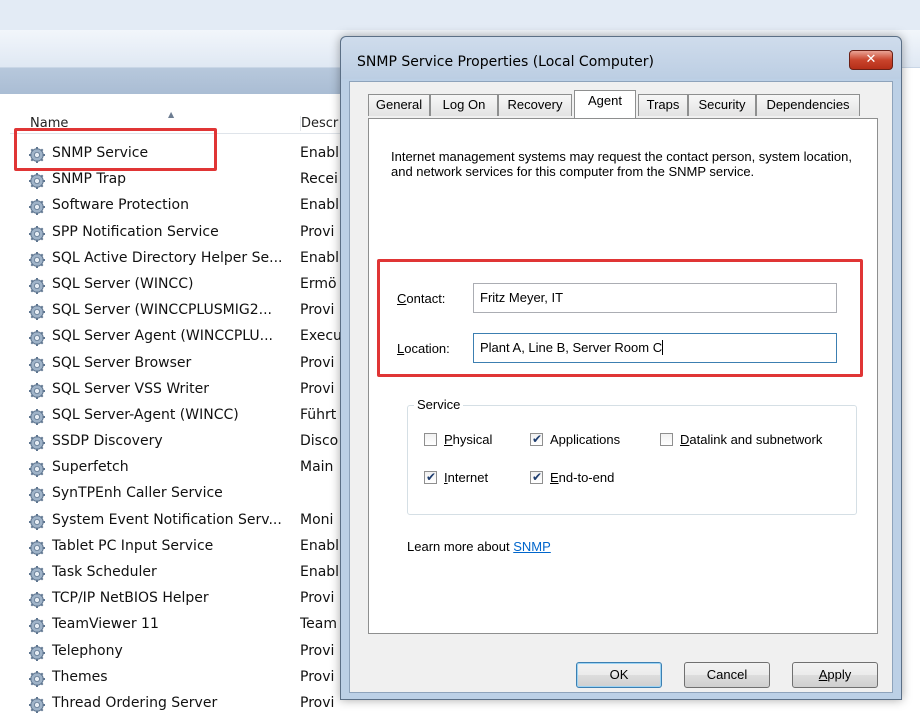 This screenshot has height=718, width=920. I want to click on datalink-label-text: atalink and subnetwork, so click(756, 439).